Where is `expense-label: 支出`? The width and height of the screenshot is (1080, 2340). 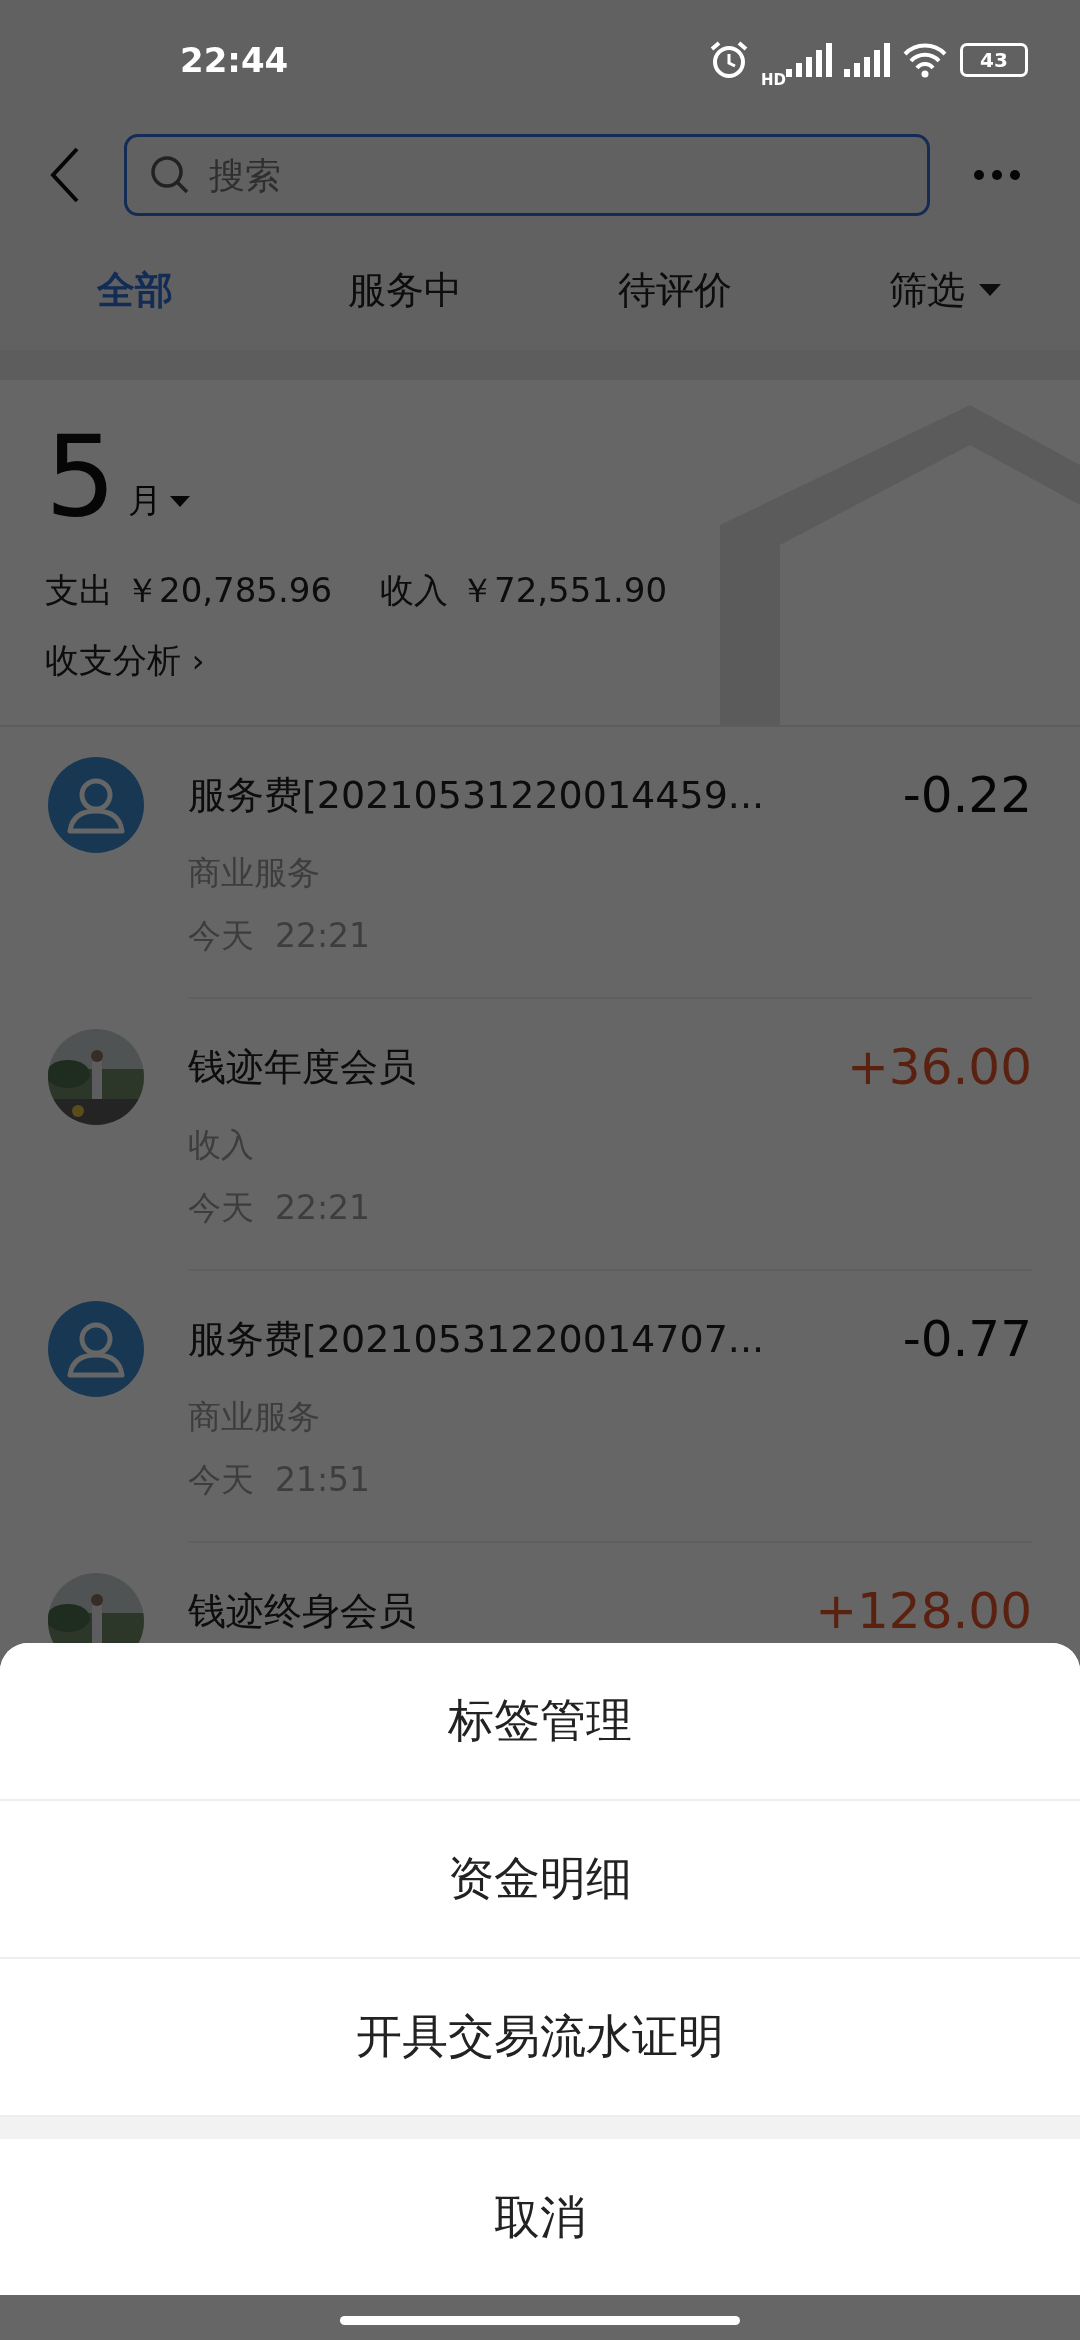
expense-label: 支出 is located at coordinates (79, 590).